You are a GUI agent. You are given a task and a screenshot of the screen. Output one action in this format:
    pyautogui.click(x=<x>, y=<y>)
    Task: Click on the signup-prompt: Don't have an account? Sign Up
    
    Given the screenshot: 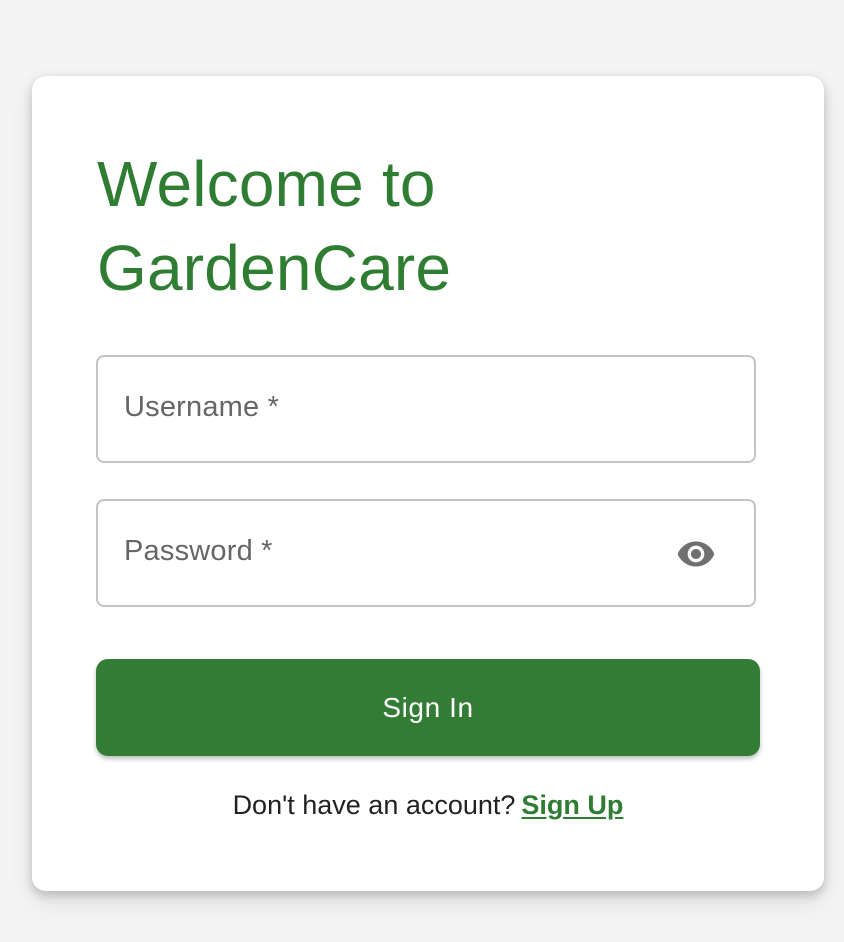 What is the action you would take?
    pyautogui.click(x=428, y=805)
    